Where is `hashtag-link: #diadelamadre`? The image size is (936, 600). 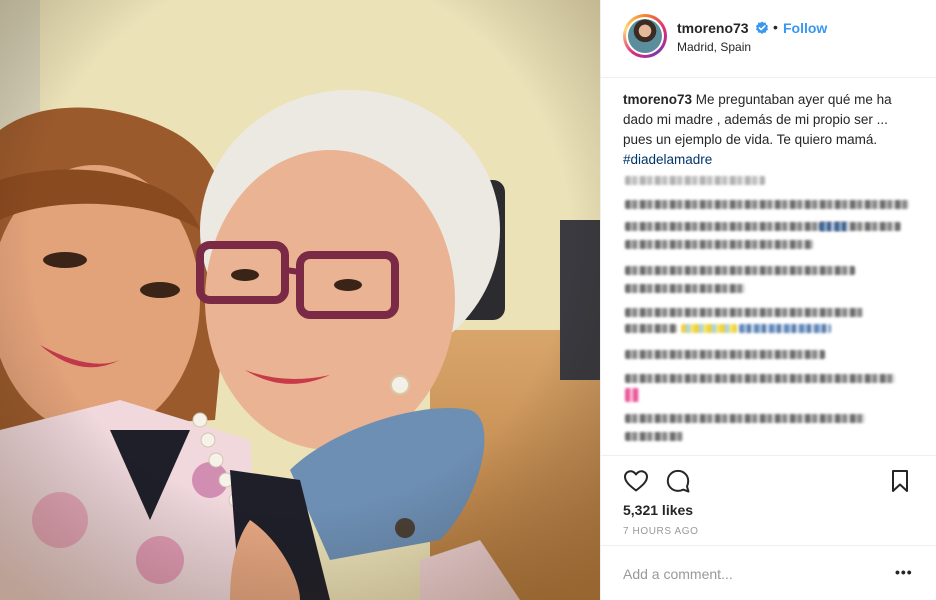
hashtag-link: #diadelamadre is located at coordinates (667, 160).